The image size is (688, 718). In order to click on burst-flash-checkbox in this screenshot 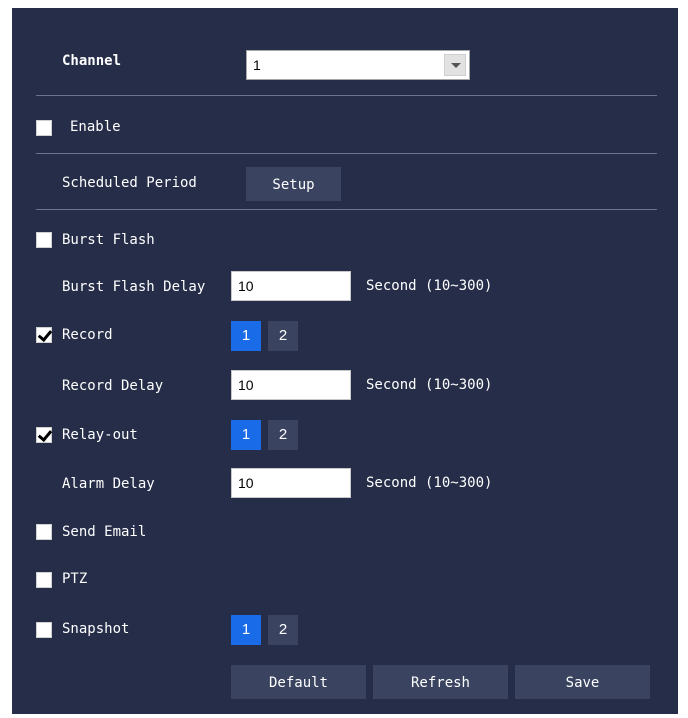, I will do `click(44, 240)`.